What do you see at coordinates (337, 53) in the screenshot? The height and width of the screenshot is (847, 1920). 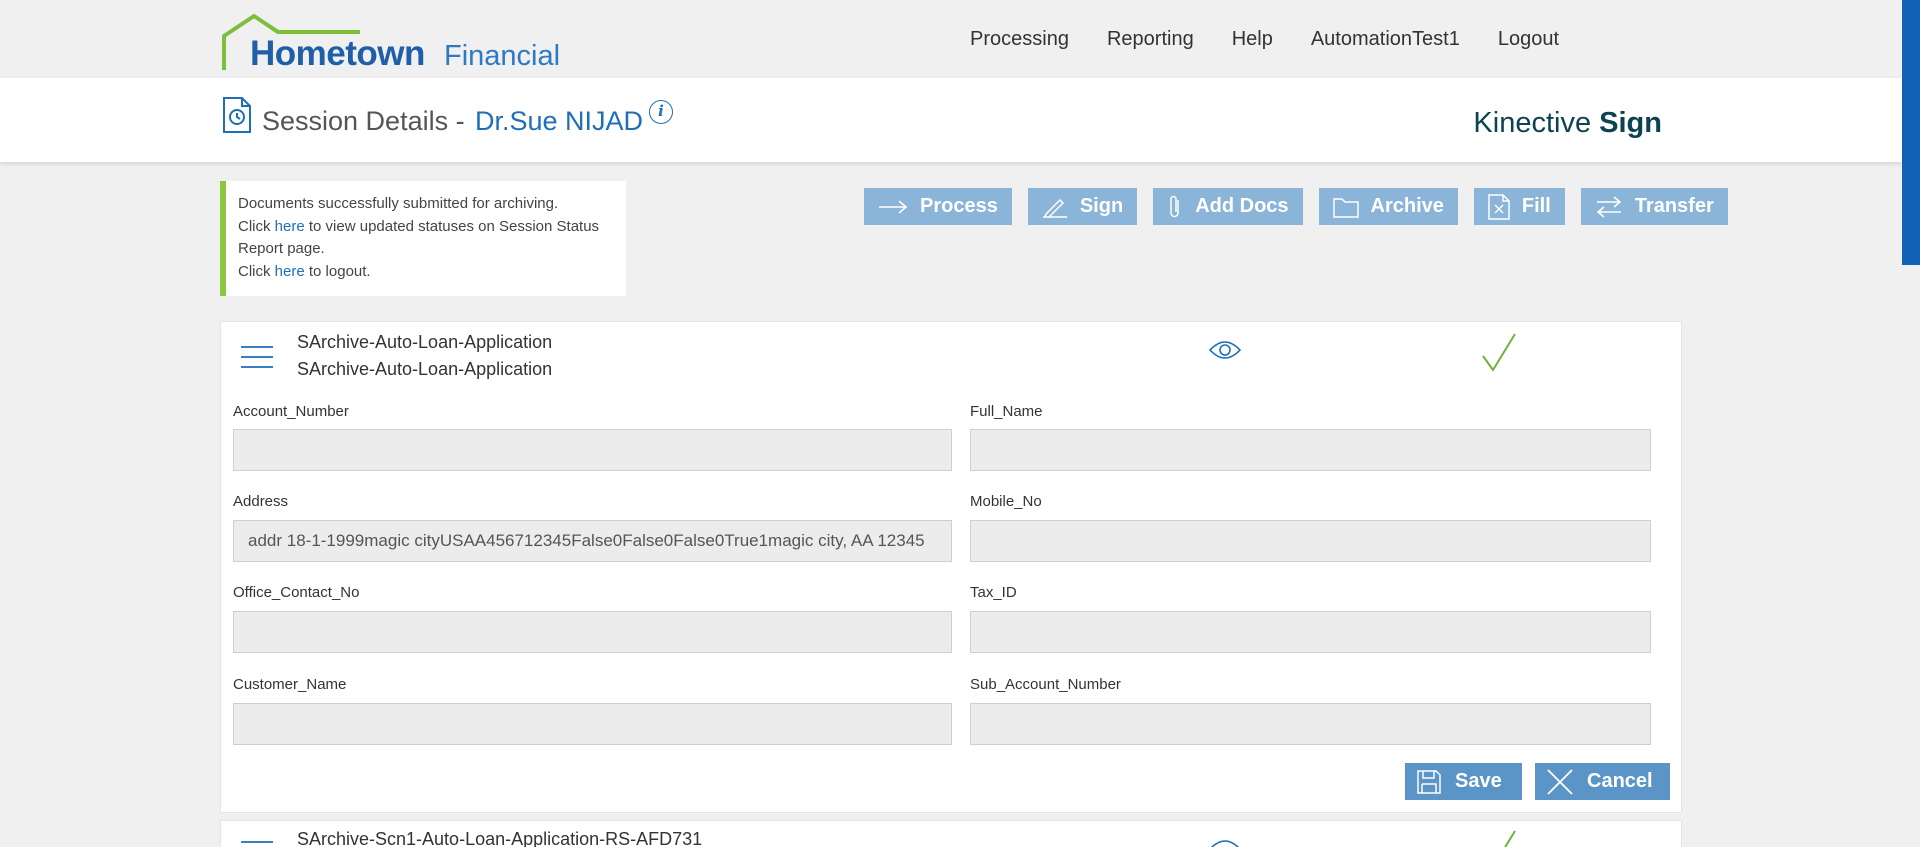 I see `brand-name: Hometown` at bounding box center [337, 53].